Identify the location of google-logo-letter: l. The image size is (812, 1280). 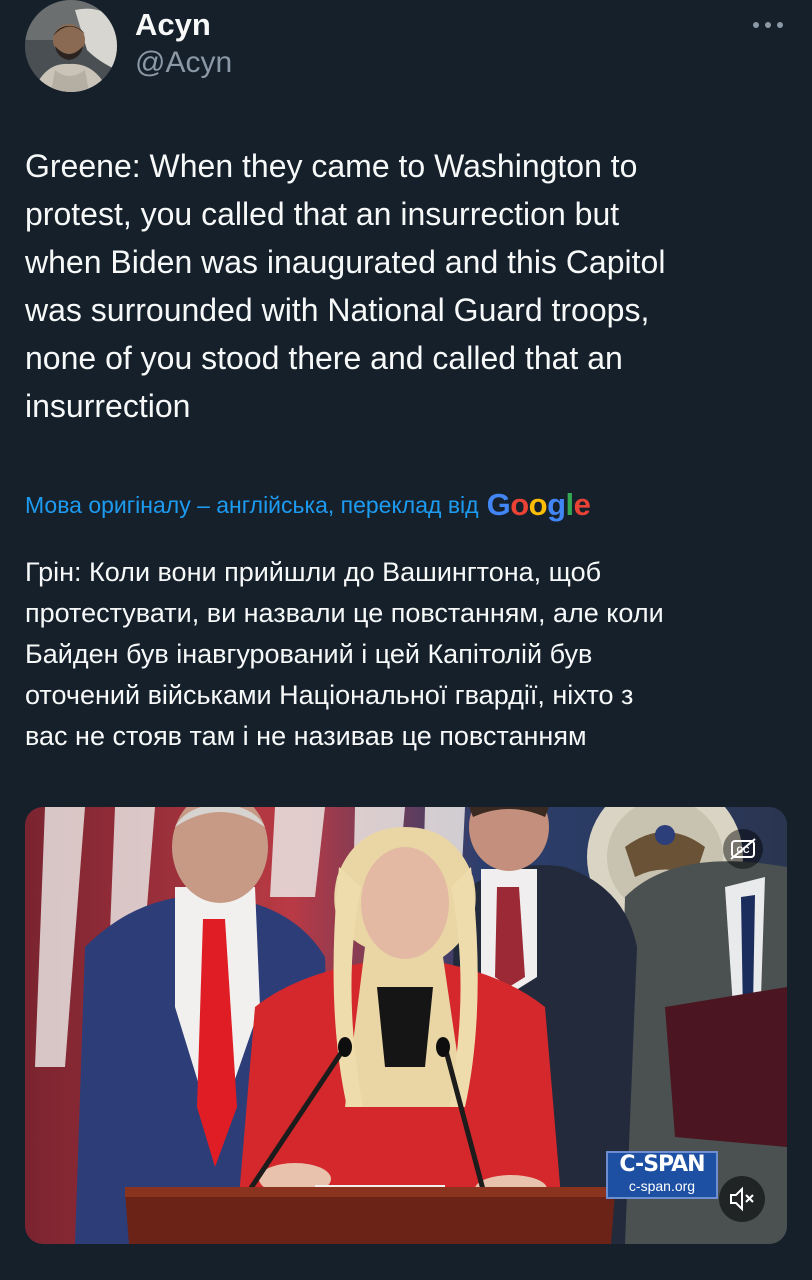
(570, 504).